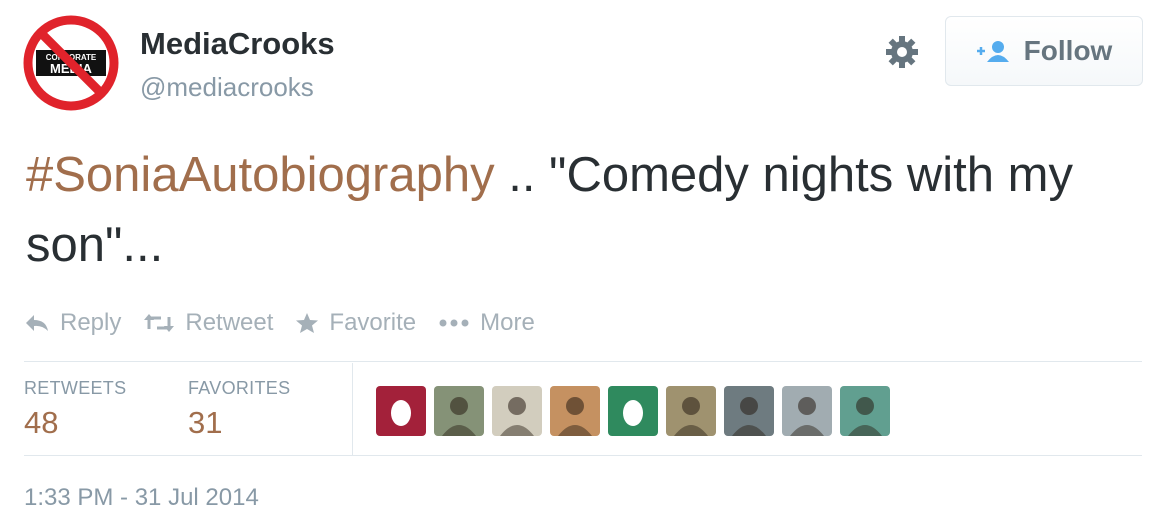 Image resolution: width=1170 pixels, height=528 pixels. What do you see at coordinates (227, 87) in the screenshot?
I see `user-handle: @mediacrooks` at bounding box center [227, 87].